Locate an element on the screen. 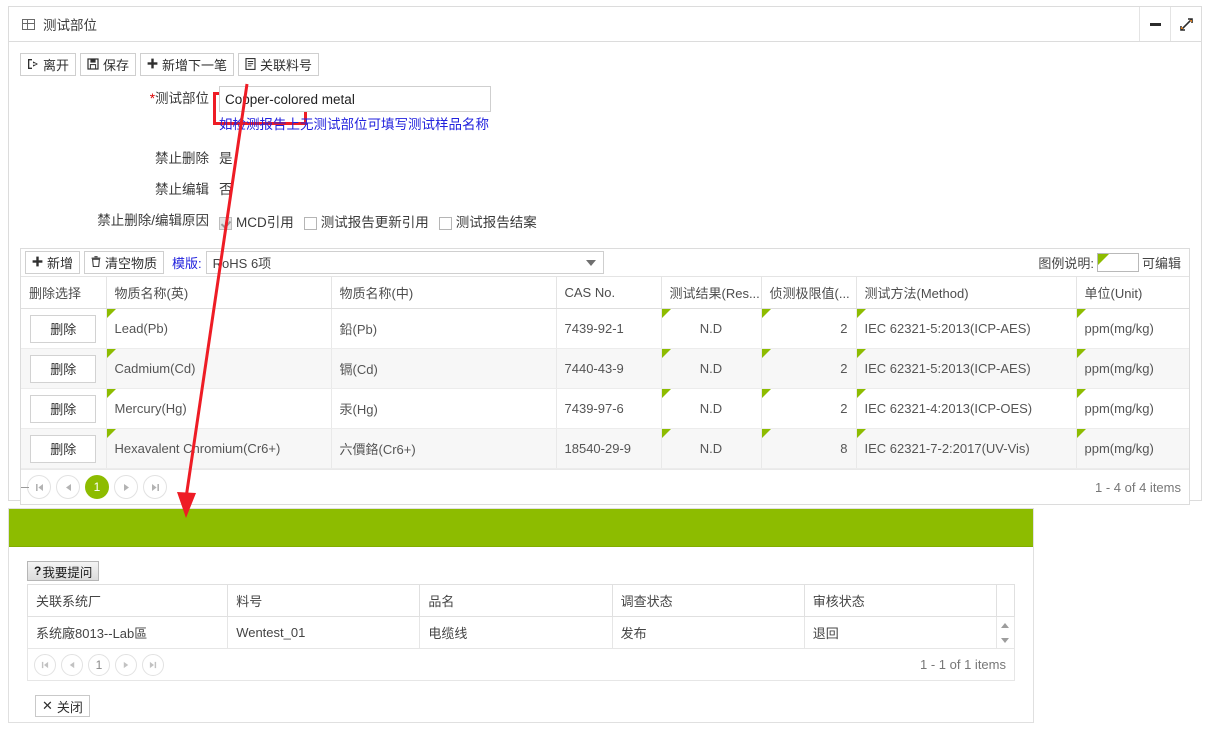 The width and height of the screenshot is (1210, 731). cell-cas-no: 7439-97-6 is located at coordinates (609, 408).